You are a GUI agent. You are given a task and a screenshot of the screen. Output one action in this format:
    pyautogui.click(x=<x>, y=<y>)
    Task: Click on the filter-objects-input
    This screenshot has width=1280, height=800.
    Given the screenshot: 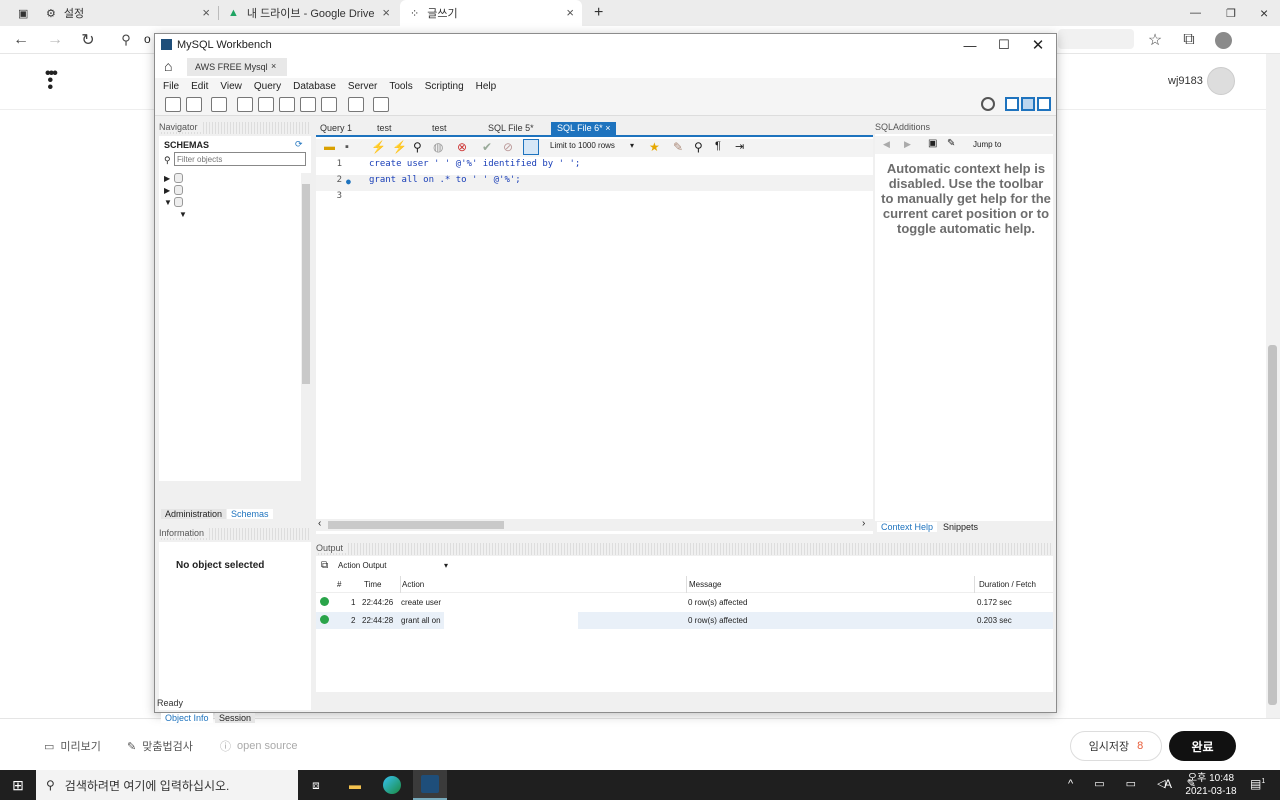 What is the action you would take?
    pyautogui.click(x=240, y=159)
    